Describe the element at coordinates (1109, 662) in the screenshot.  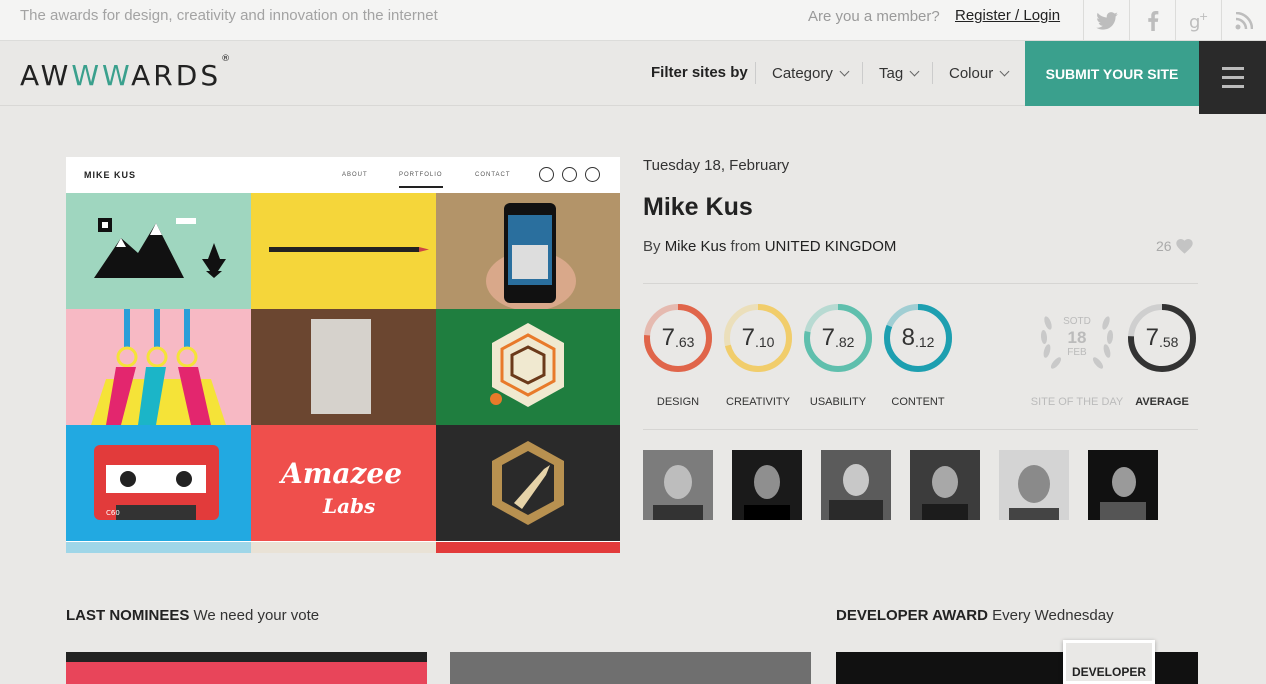
I see `developer-award-badge: DEVELOPER` at that location.